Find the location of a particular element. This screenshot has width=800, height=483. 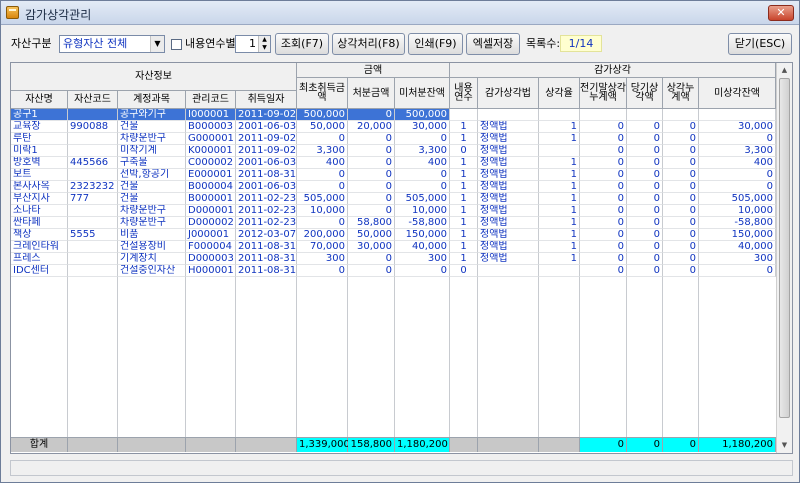

cell-manage-code: B000001 is located at coordinates (211, 199).